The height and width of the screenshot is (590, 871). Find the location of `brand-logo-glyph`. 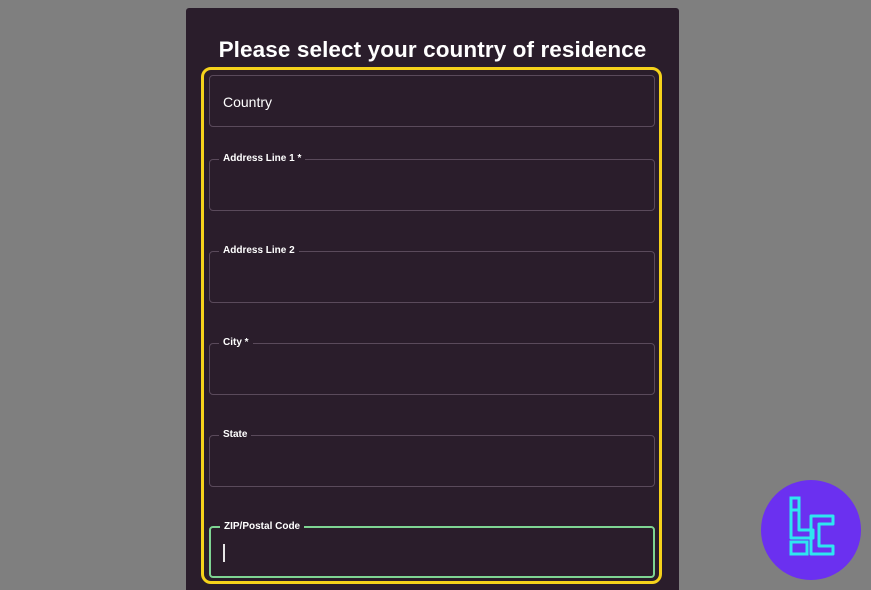

brand-logo-glyph is located at coordinates (812, 526).